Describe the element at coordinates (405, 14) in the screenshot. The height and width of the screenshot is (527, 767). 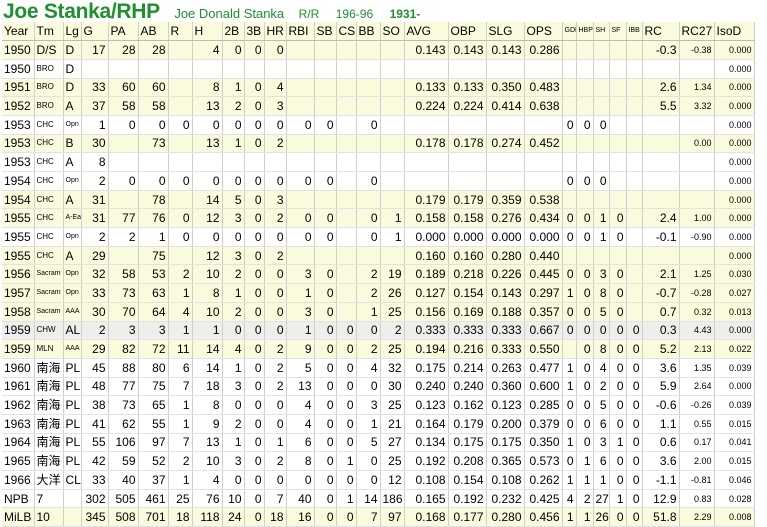
I see `birth-year: 1931-` at that location.